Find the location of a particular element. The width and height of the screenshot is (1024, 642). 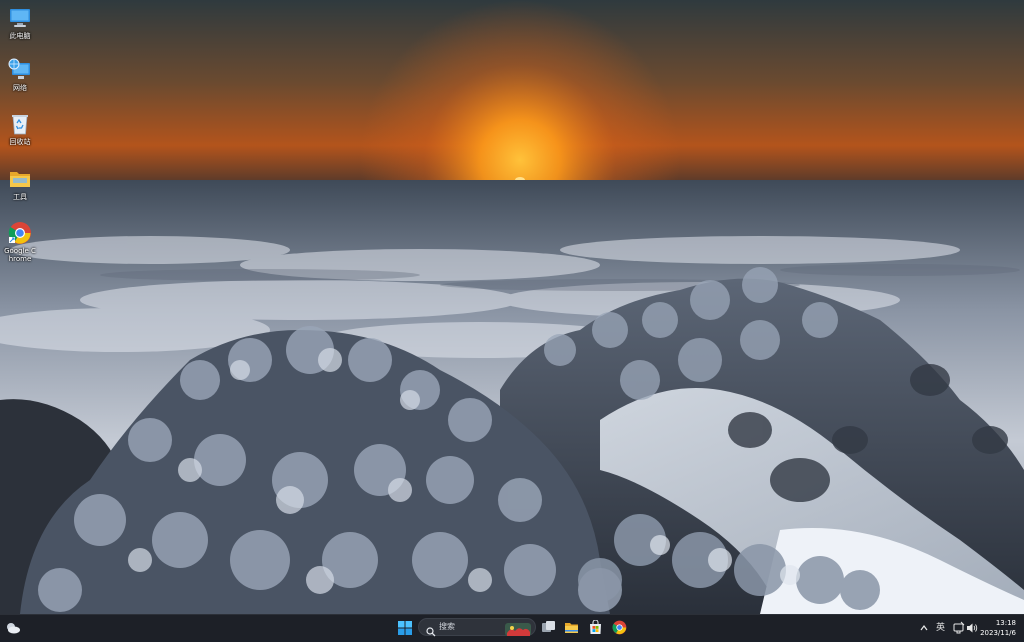

task-view-icon is located at coordinates (548, 626).